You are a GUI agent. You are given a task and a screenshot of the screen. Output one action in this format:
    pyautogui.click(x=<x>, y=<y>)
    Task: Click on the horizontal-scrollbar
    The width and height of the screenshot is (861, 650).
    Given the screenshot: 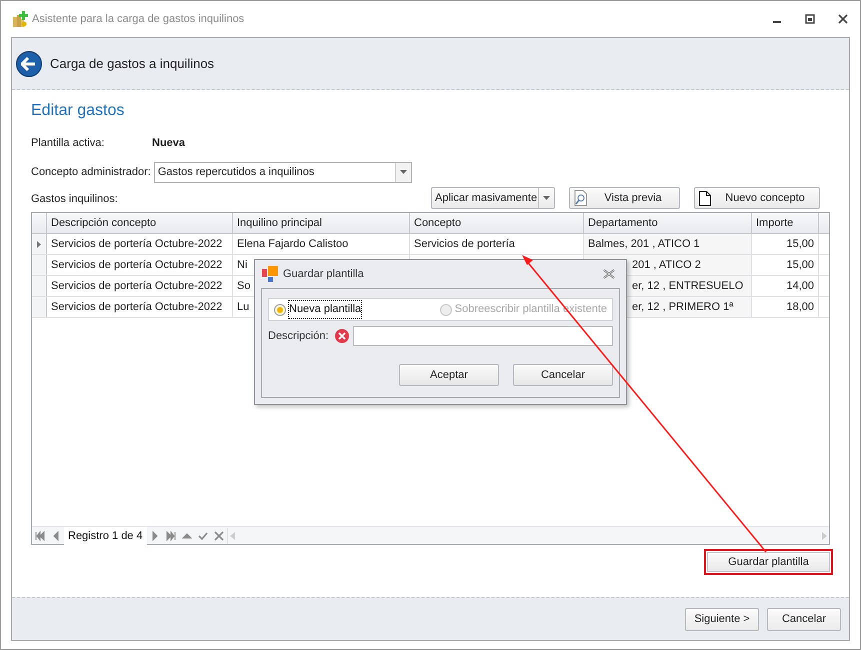 What is the action you would take?
    pyautogui.click(x=527, y=536)
    